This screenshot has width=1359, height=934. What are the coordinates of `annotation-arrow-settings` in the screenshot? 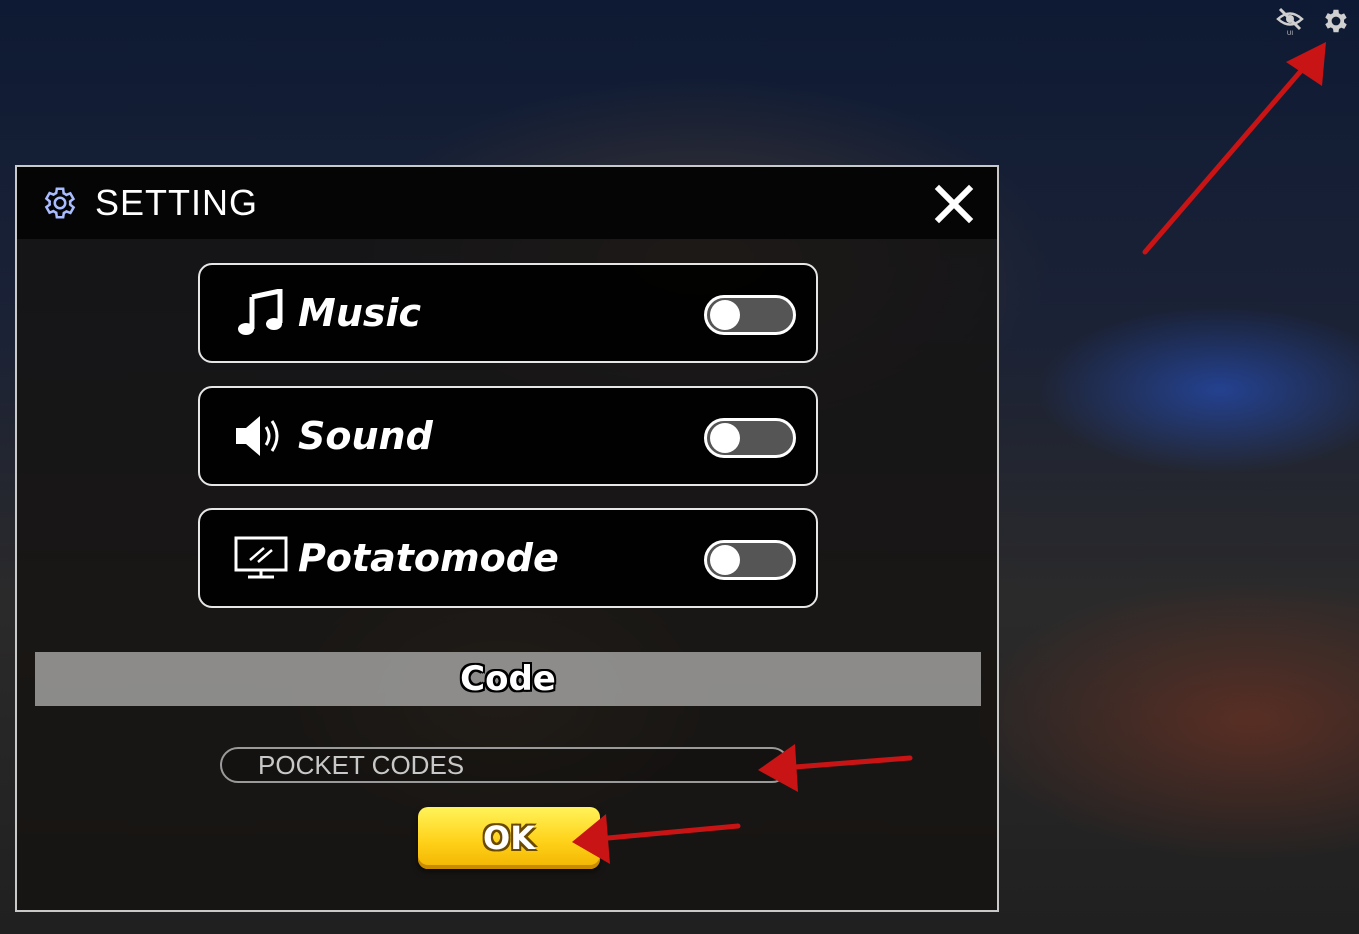 It's located at (1234, 148).